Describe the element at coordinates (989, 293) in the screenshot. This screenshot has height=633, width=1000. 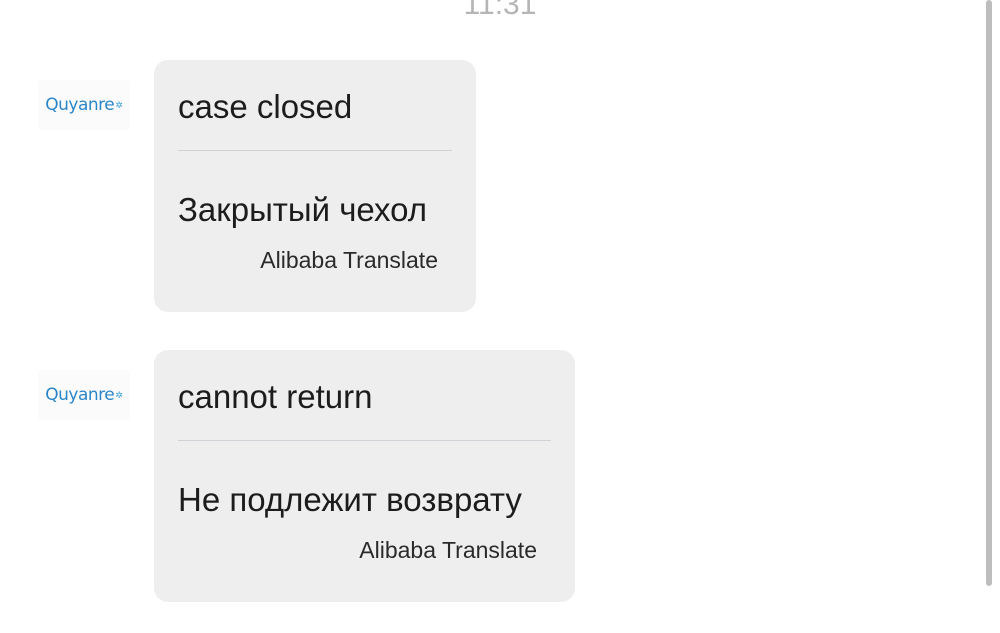
I see `scrollbar` at that location.